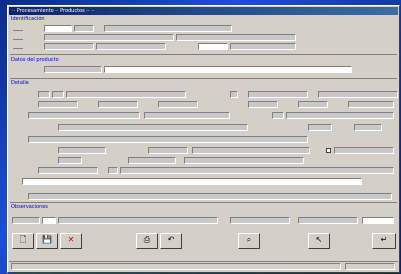 The height and width of the screenshot is (274, 401). What do you see at coordinates (82, 150) in the screenshot?
I see `detail-f21` at bounding box center [82, 150].